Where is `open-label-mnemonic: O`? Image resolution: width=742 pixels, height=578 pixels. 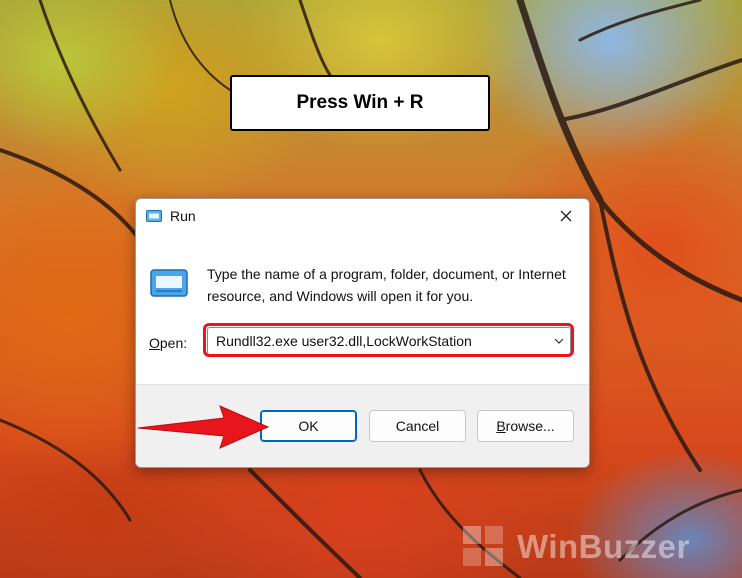 open-label-mnemonic: O is located at coordinates (154, 343).